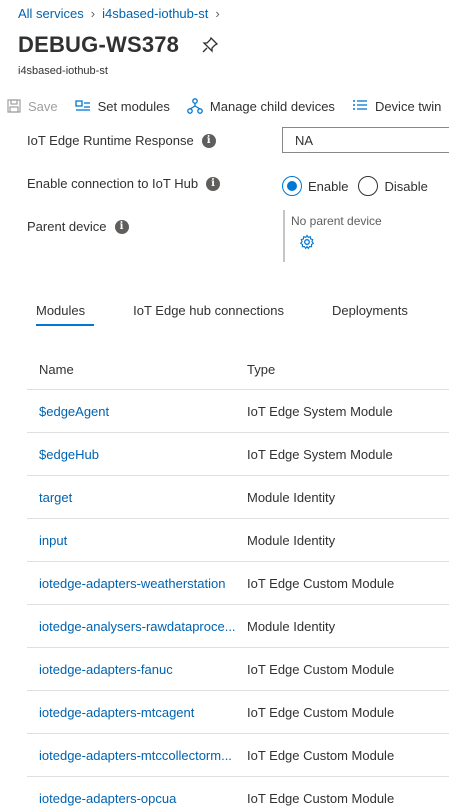 This screenshot has height=811, width=449. What do you see at coordinates (155, 13) in the screenshot?
I see `breadcrumb-iothub: i4sbased-iothub-st` at bounding box center [155, 13].